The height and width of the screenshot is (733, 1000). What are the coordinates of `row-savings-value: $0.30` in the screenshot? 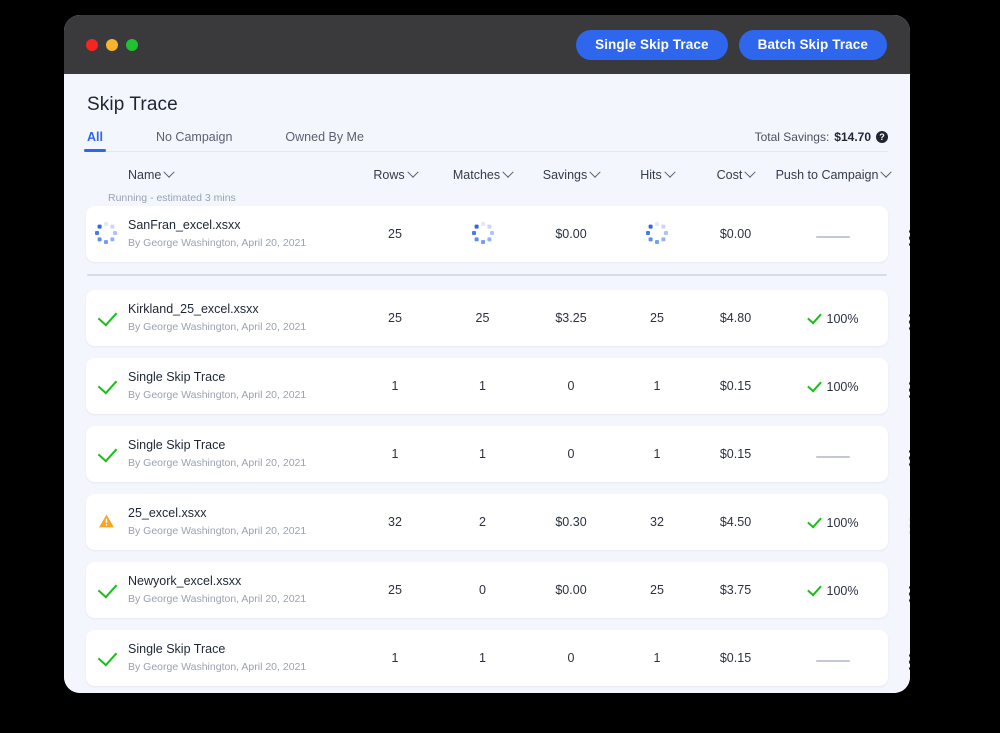 It's located at (571, 522).